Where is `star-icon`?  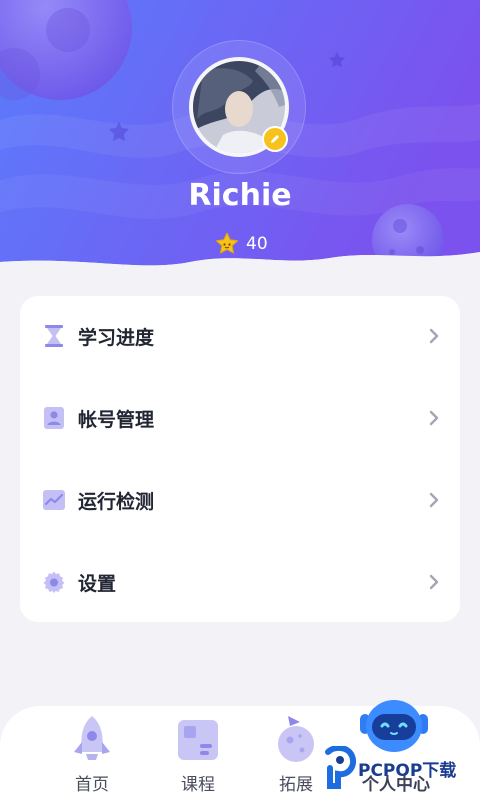 star-icon is located at coordinates (227, 243).